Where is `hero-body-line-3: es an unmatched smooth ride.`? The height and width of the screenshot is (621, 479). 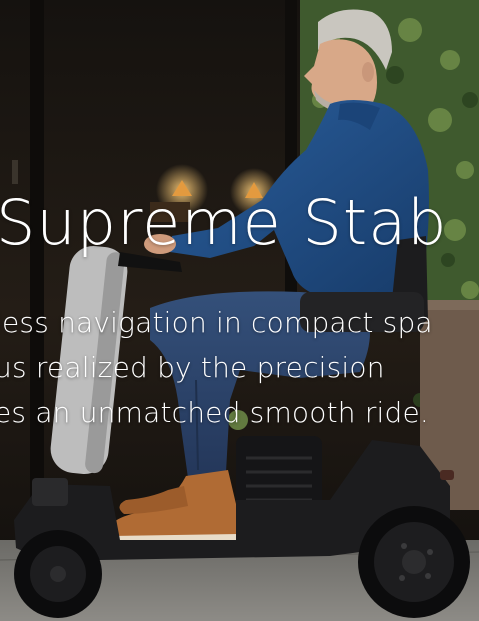 hero-body-line-3: es an unmatched smooth ride. is located at coordinates (215, 412).